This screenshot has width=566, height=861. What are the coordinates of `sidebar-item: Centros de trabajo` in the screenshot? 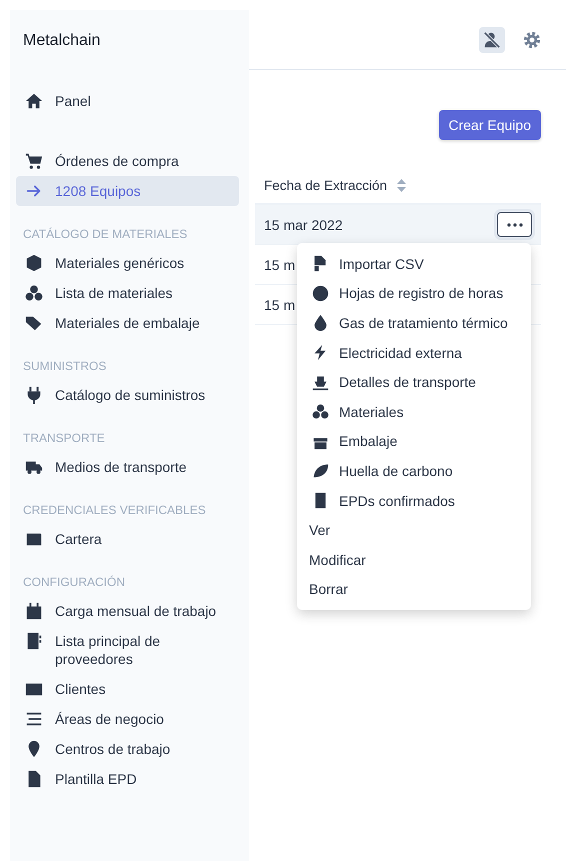 It's located at (127, 749).